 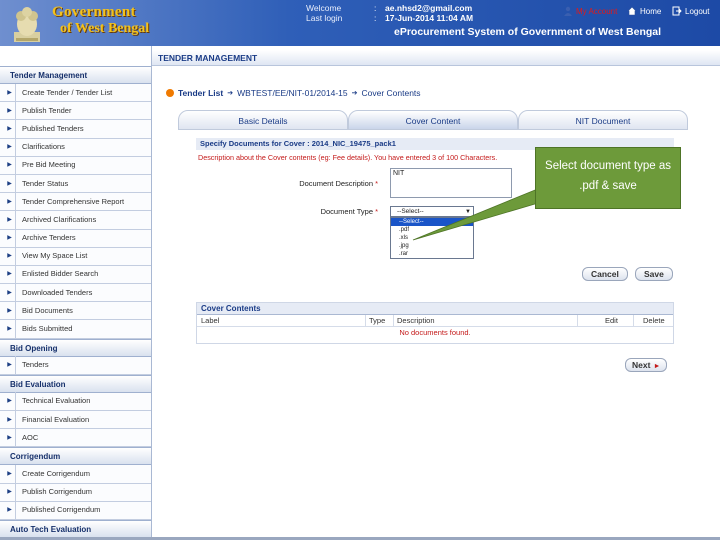 I want to click on sidebar-item-label: Publish Tender, so click(x=47, y=110).